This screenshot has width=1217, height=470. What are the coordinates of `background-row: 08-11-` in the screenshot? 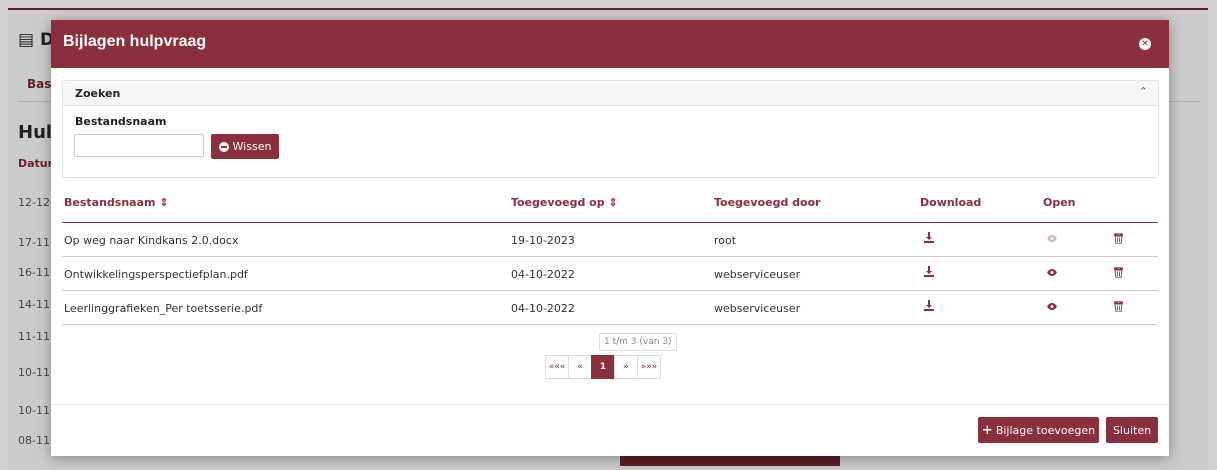 It's located at (36, 440).